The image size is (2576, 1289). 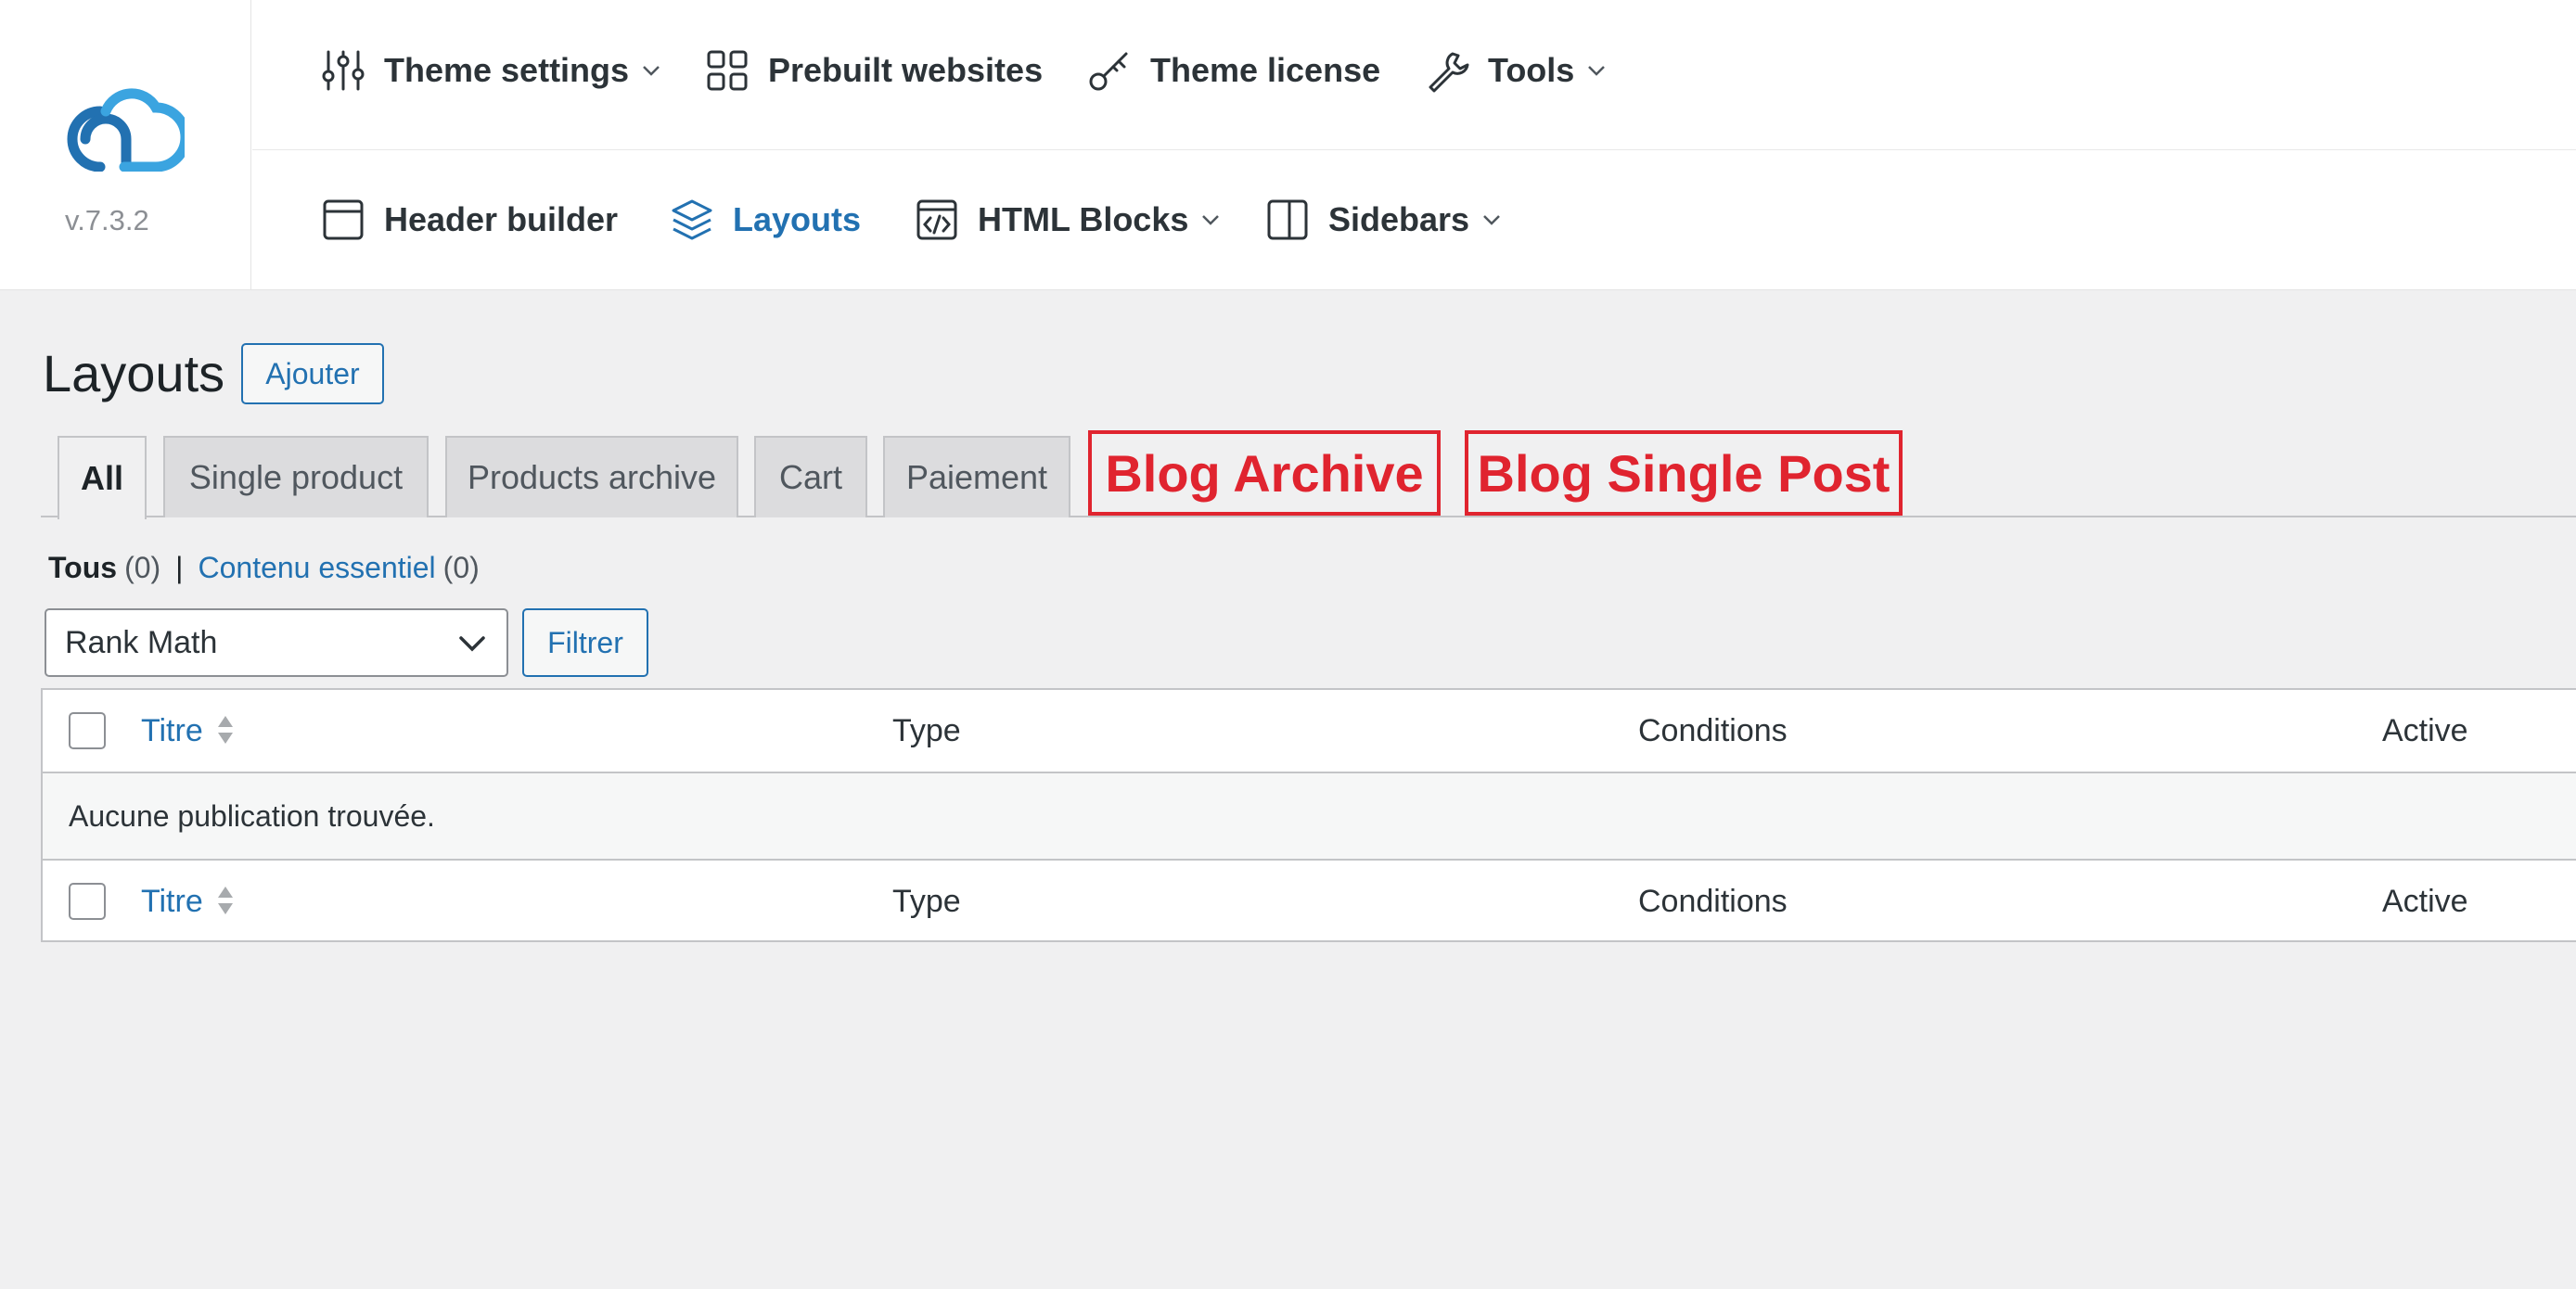 What do you see at coordinates (1399, 219) in the screenshot?
I see `nav-sidebars-label: Sidebars` at bounding box center [1399, 219].